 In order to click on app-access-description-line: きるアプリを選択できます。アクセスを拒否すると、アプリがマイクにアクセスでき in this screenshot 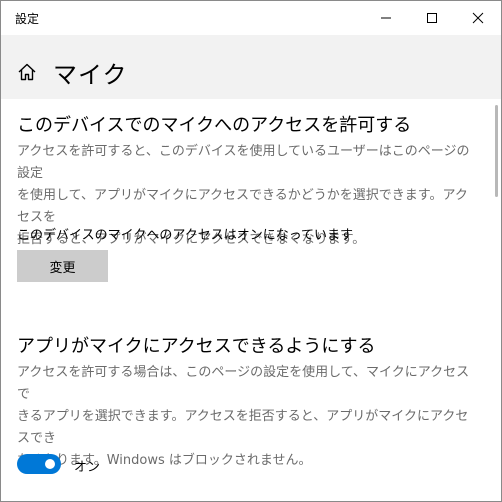, I will do `click(243, 427)`.